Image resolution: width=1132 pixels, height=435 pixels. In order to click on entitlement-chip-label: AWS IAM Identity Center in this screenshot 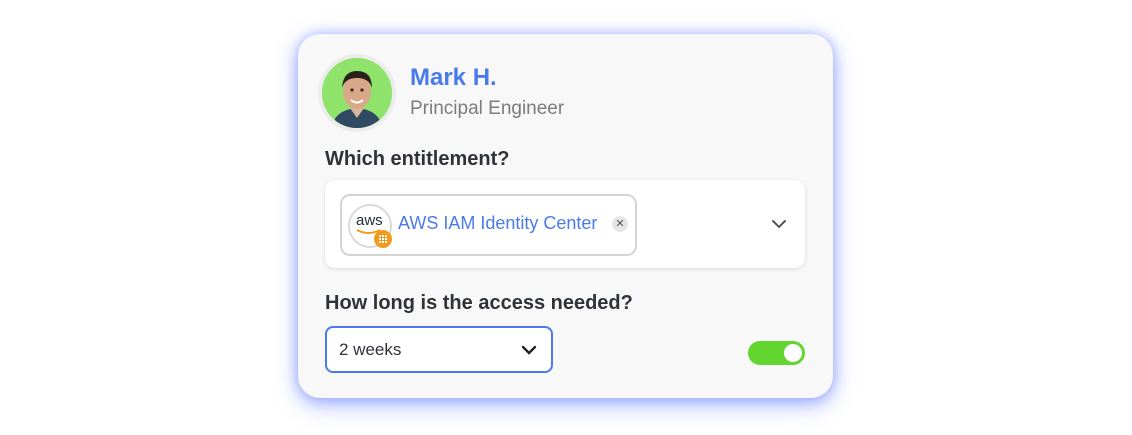, I will do `click(498, 223)`.